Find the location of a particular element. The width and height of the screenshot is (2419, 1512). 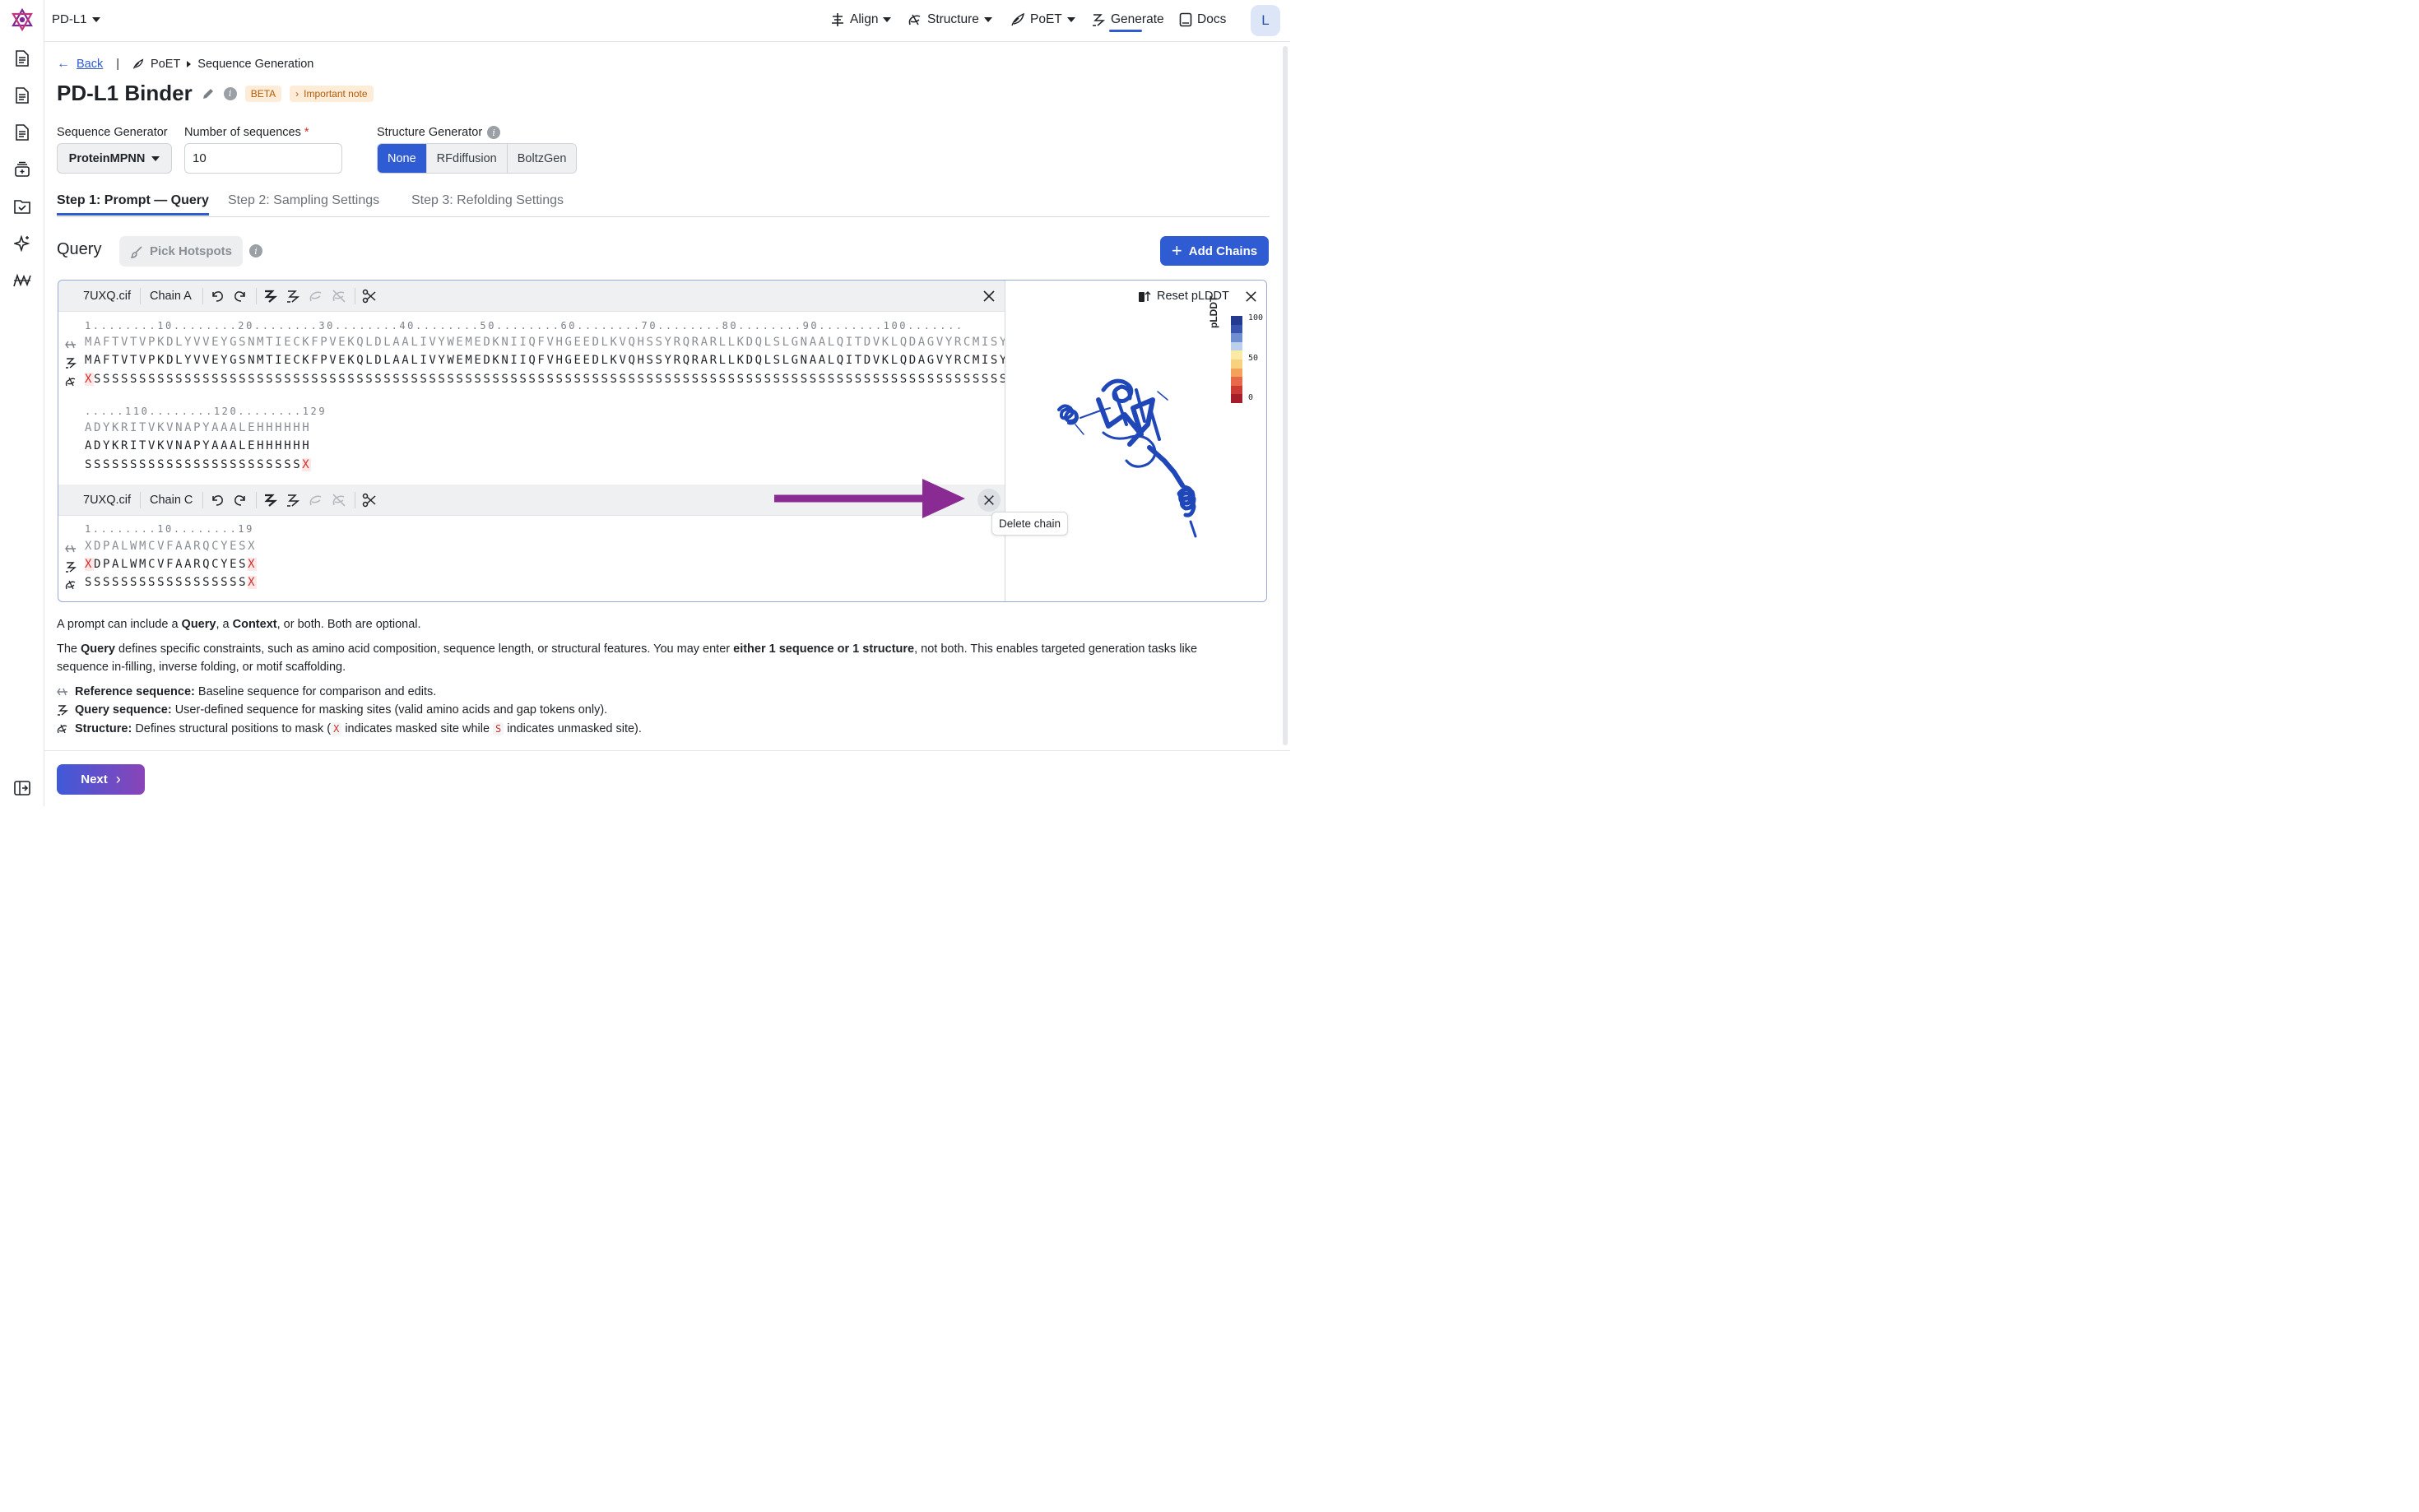

structure-mask-row: SSSSSSSSSSSSSSSSSSX is located at coordinates (171, 582).